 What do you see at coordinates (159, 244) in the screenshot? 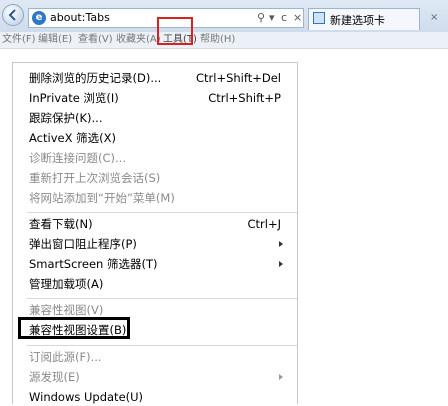
I see `menu-item-popup-blocker: 弹出窗口阻止程序(P)` at bounding box center [159, 244].